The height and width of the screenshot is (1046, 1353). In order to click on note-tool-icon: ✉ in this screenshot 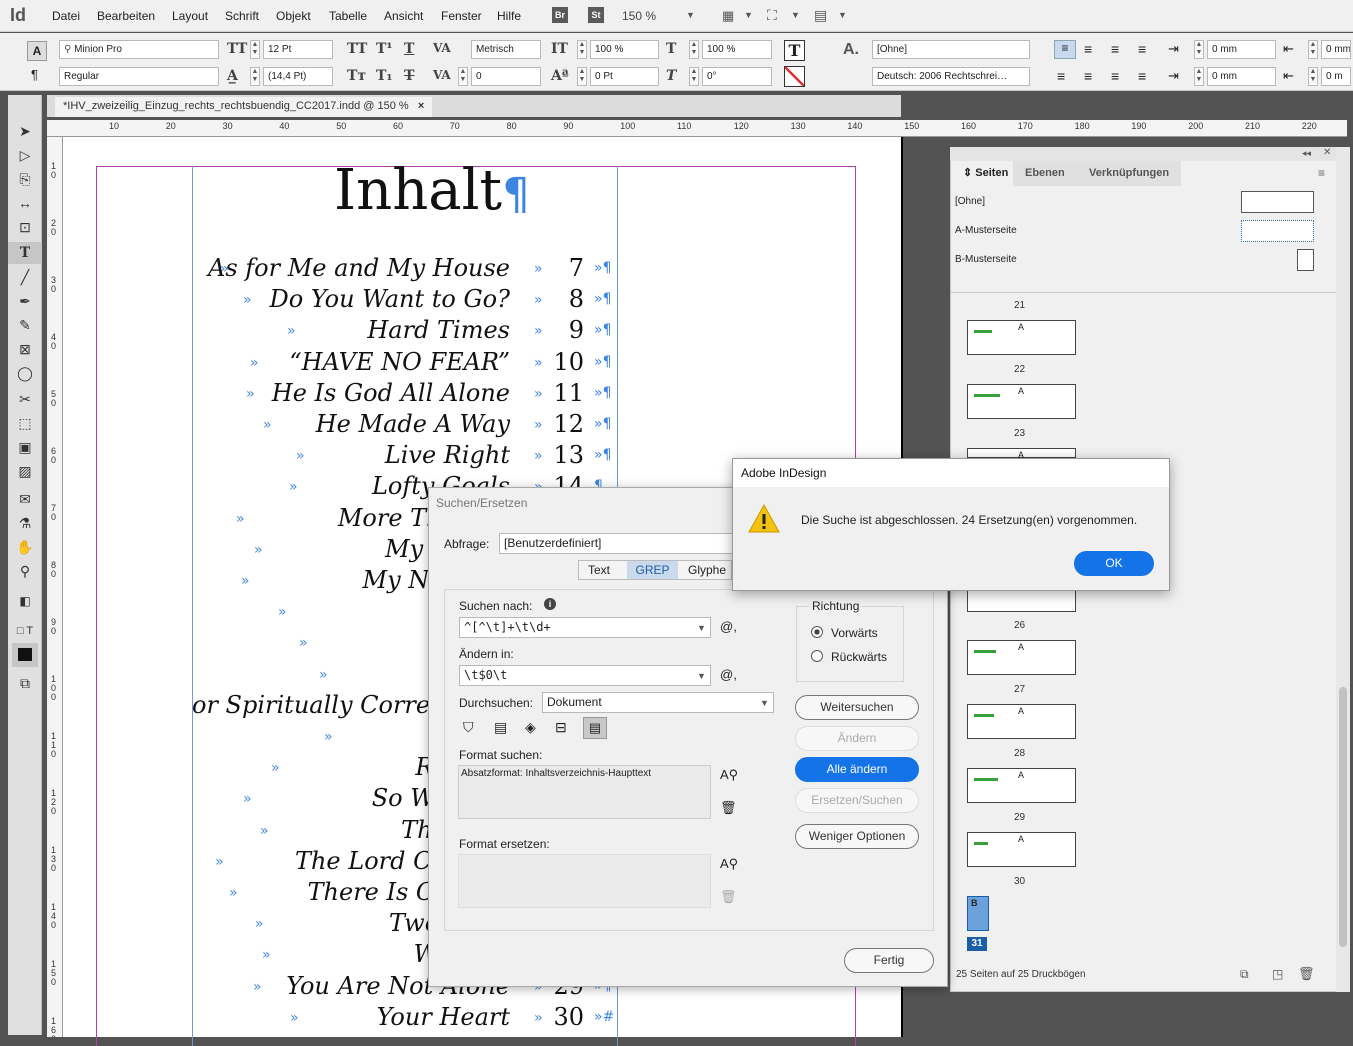, I will do `click(25, 499)`.